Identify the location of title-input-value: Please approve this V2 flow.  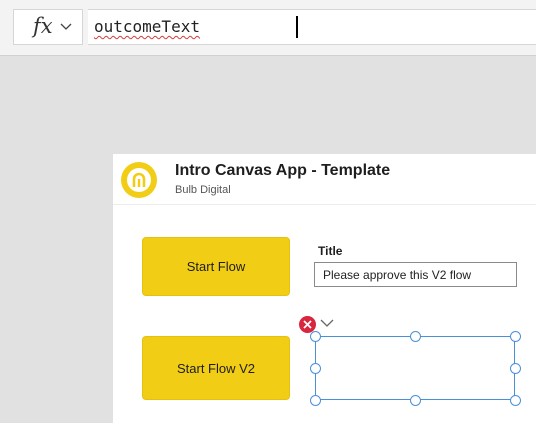
(397, 275).